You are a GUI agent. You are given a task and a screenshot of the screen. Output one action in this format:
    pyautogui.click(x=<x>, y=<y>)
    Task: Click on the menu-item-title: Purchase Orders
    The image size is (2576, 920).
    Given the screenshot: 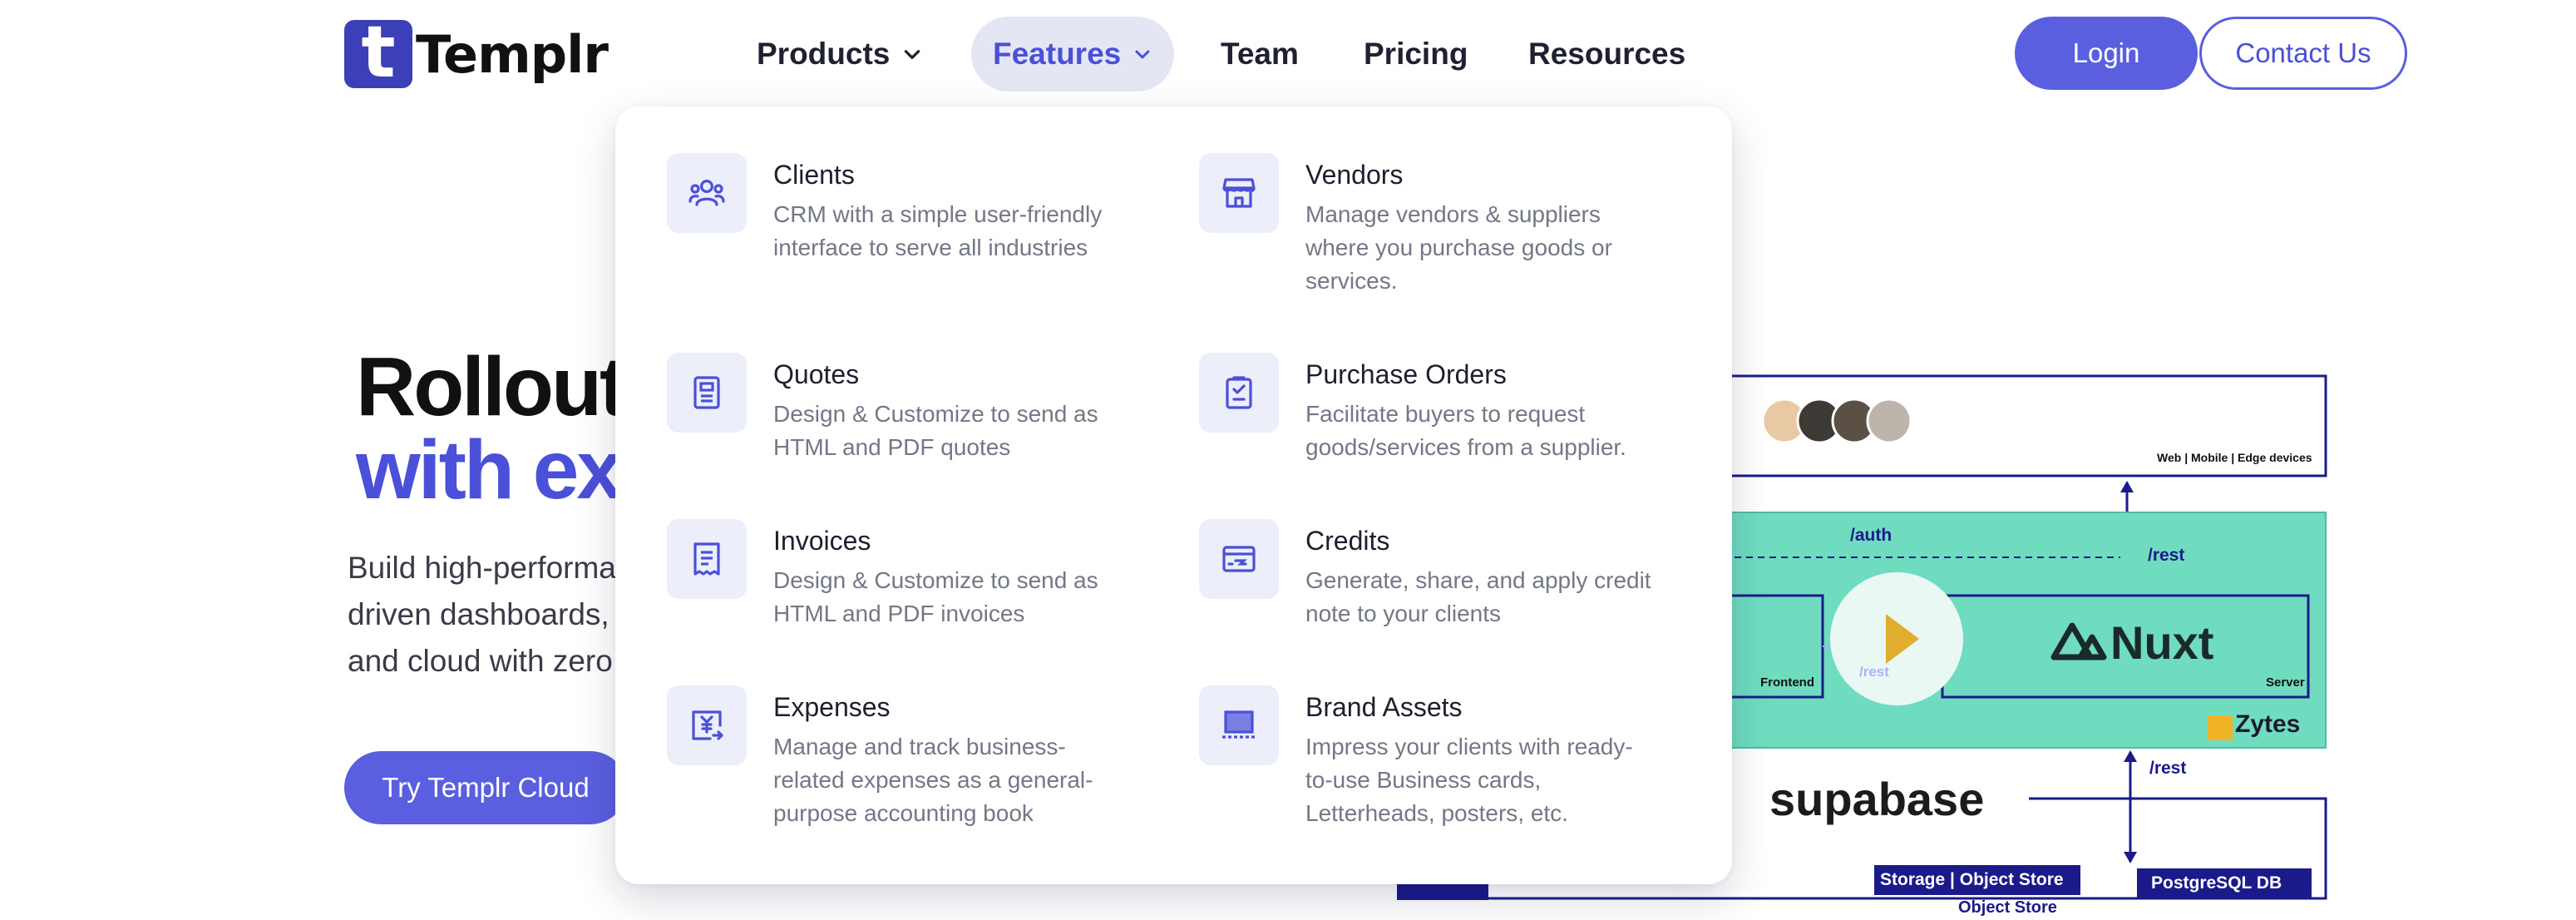 What is the action you would take?
    pyautogui.click(x=1406, y=374)
    